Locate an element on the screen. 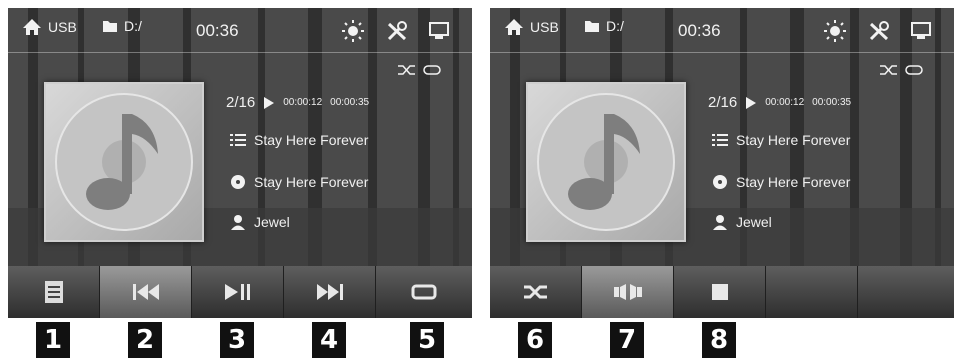 This screenshot has width=961, height=362. callout-badge: 4 is located at coordinates (329, 340).